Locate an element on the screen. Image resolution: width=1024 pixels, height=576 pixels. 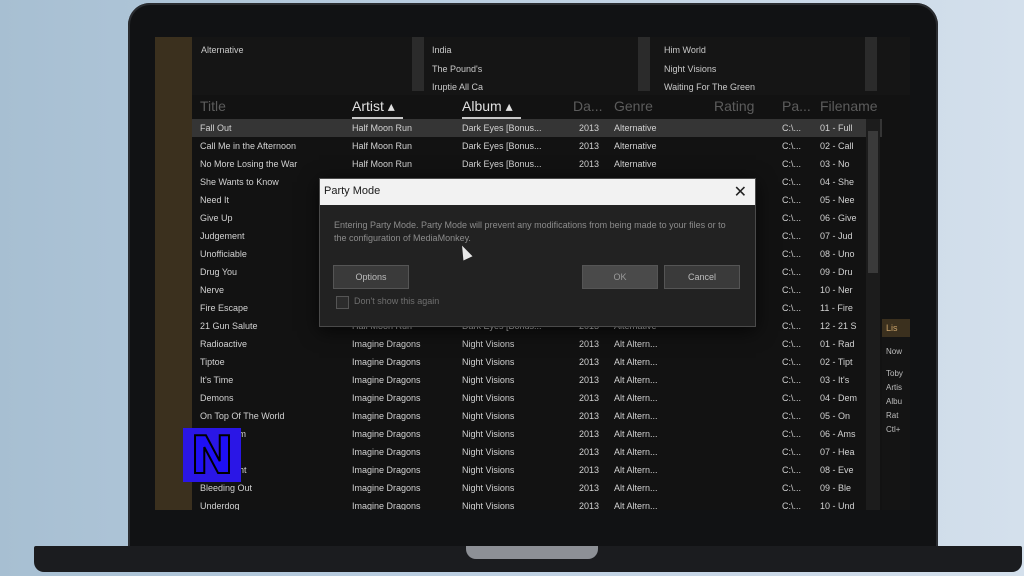
channel-logo: N is located at coordinates (212, 456).